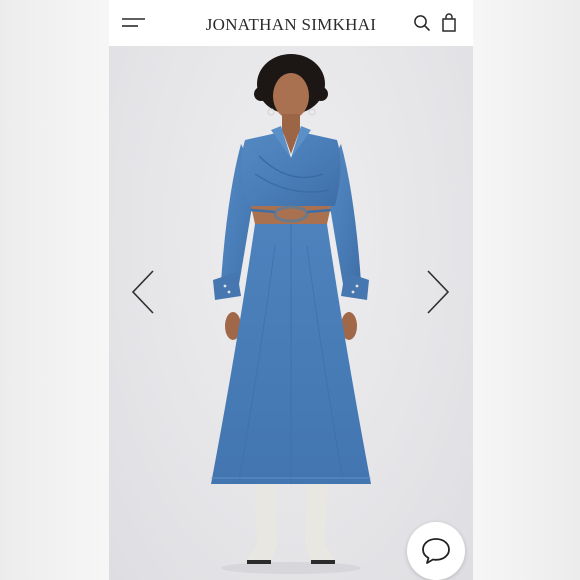  Describe the element at coordinates (144, 292) in the screenshot. I see `chevron-left-icon` at that location.